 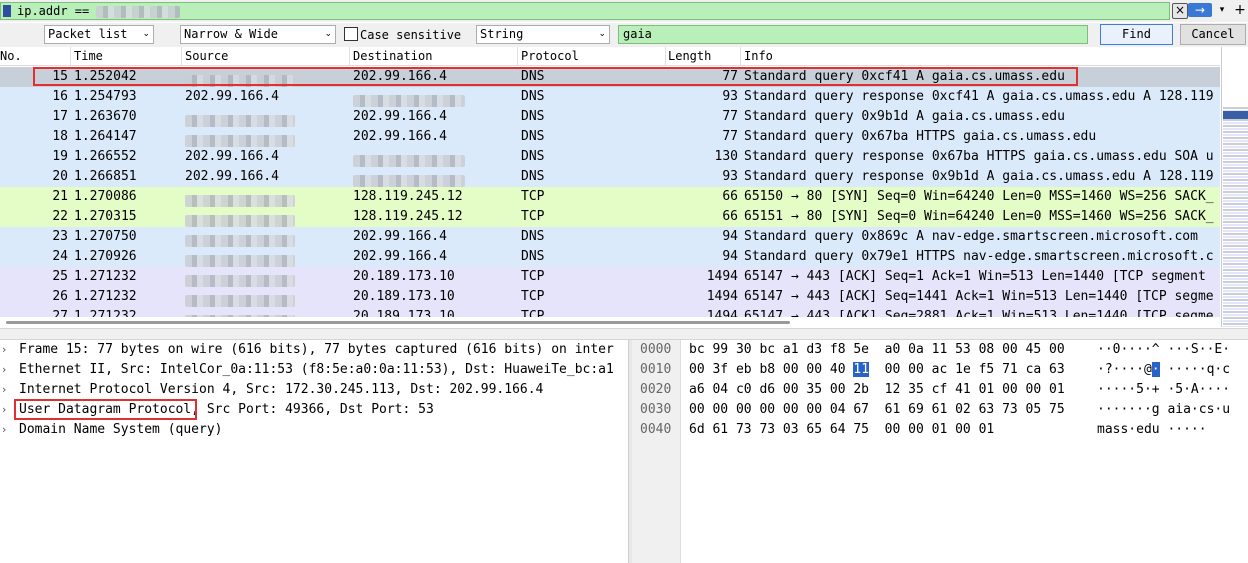 I want to click on apply-filter-icon: →, so click(x=1200, y=10).